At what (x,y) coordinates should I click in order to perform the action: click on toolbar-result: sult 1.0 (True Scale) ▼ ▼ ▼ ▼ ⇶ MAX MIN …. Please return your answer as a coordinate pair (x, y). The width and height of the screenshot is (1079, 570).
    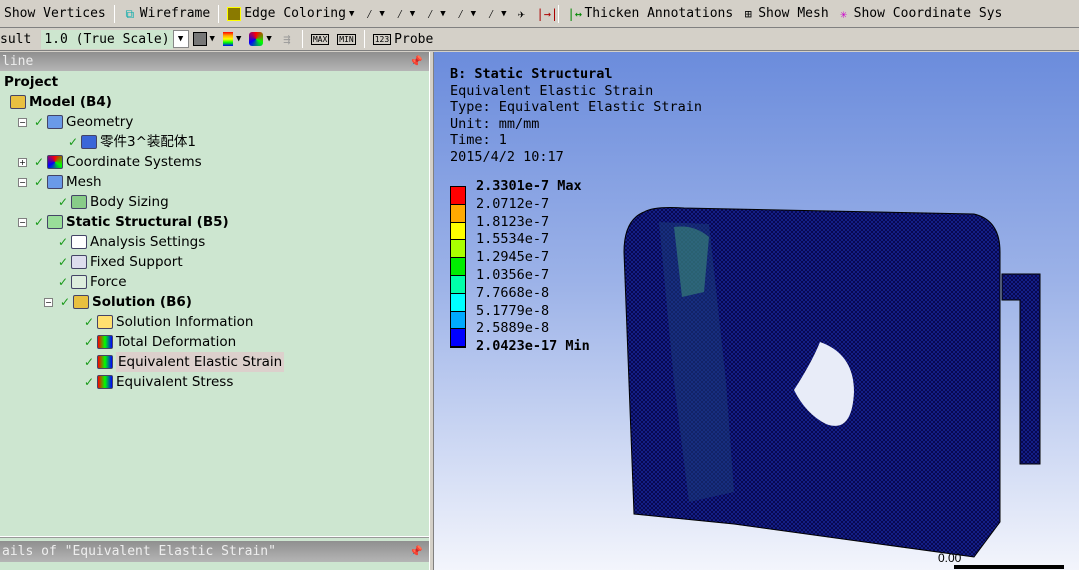
    Looking at the image, I should click on (539, 39).